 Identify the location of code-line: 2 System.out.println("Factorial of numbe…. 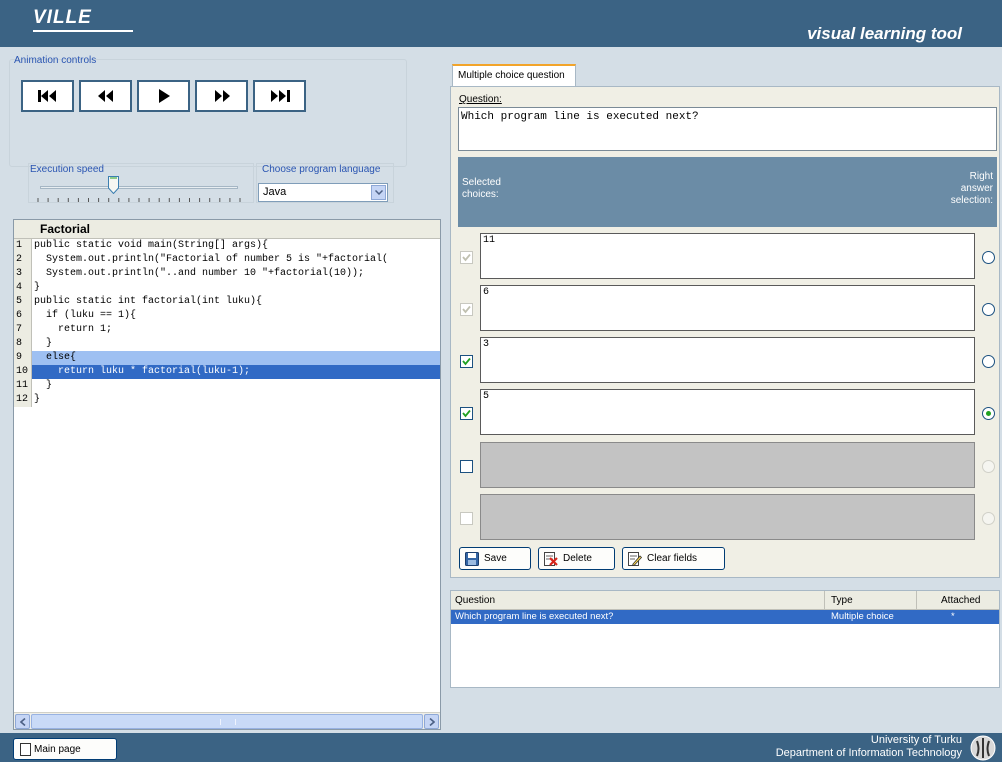
(227, 260).